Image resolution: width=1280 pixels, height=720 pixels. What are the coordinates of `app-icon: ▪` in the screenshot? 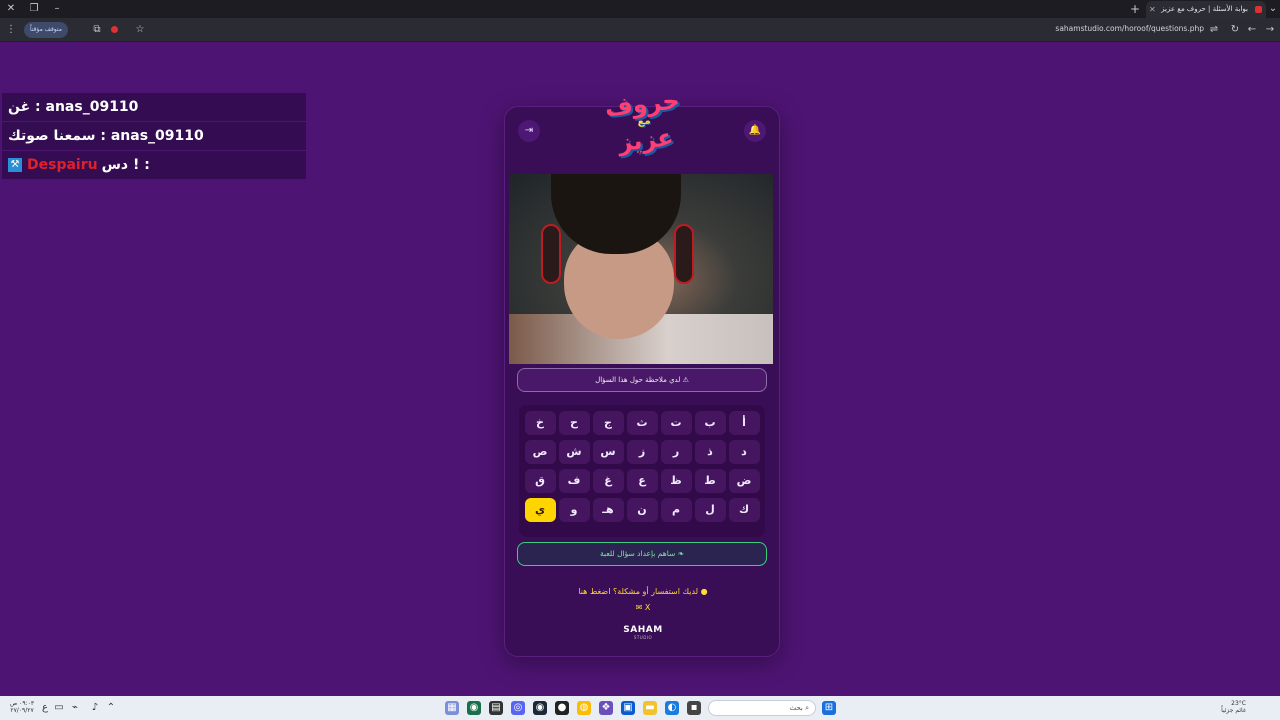 It's located at (694, 708).